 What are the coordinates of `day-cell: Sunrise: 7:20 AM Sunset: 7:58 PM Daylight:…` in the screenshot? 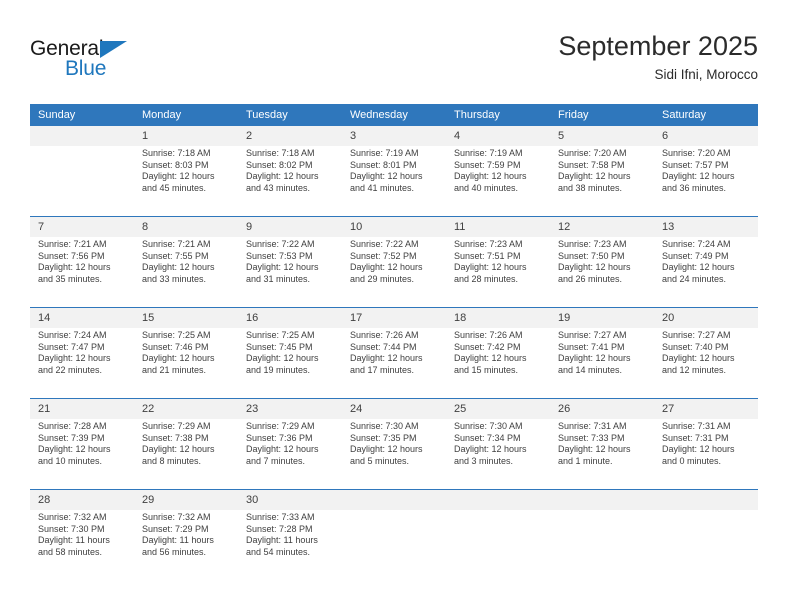 It's located at (602, 181).